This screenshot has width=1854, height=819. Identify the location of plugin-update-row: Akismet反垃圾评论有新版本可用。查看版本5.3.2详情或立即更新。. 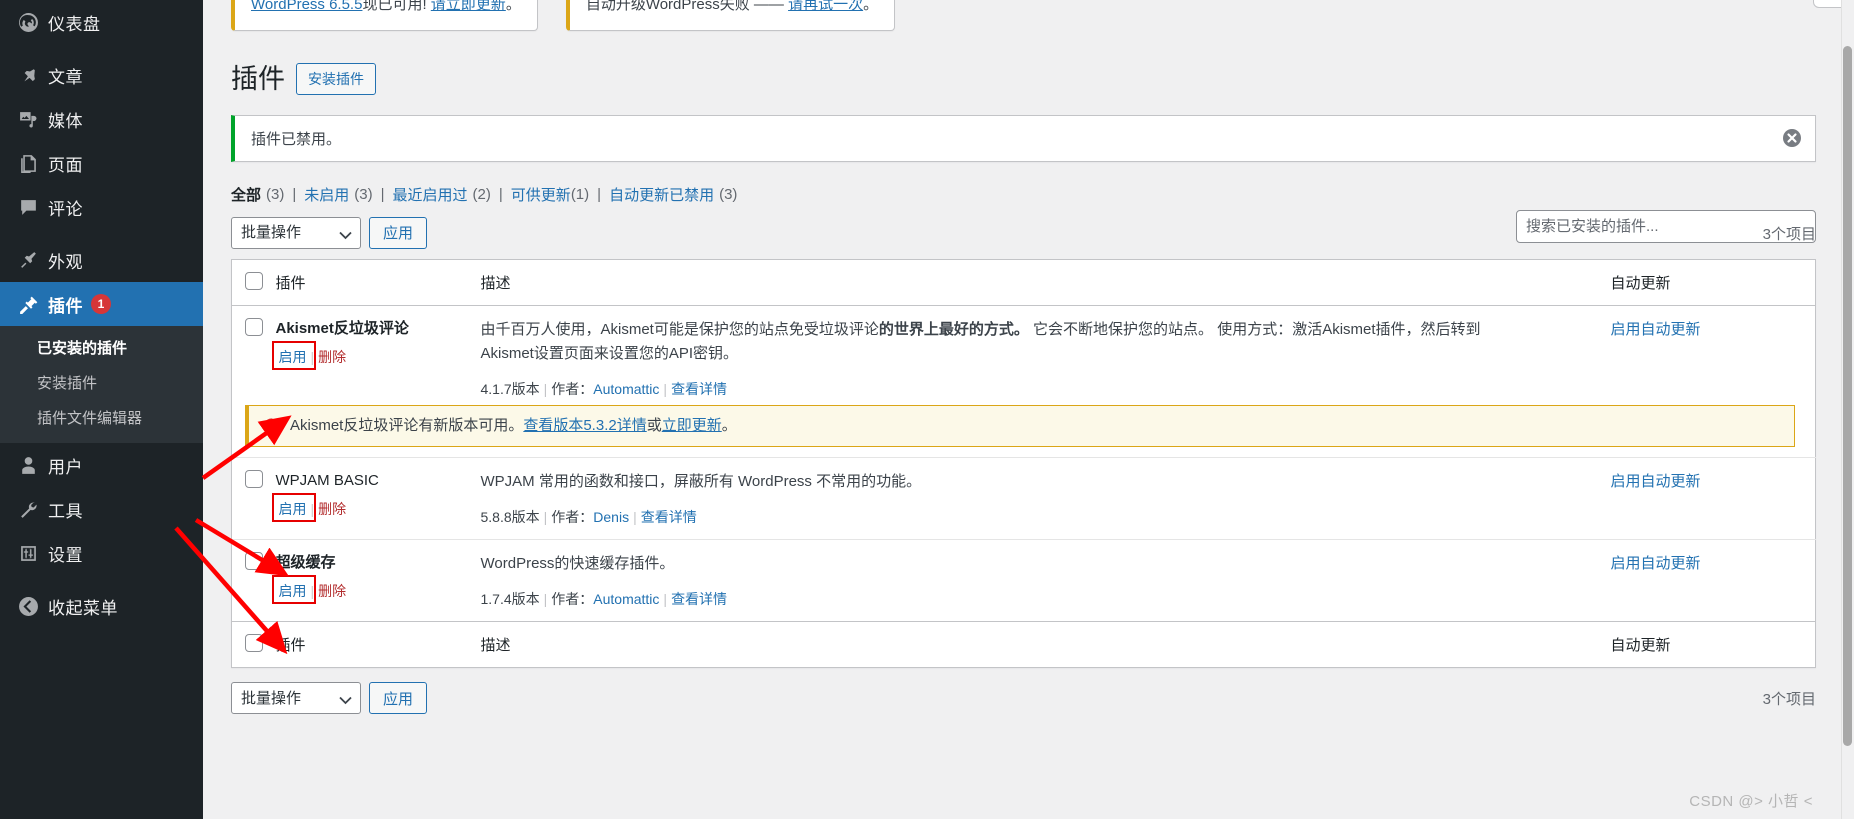
(1024, 431).